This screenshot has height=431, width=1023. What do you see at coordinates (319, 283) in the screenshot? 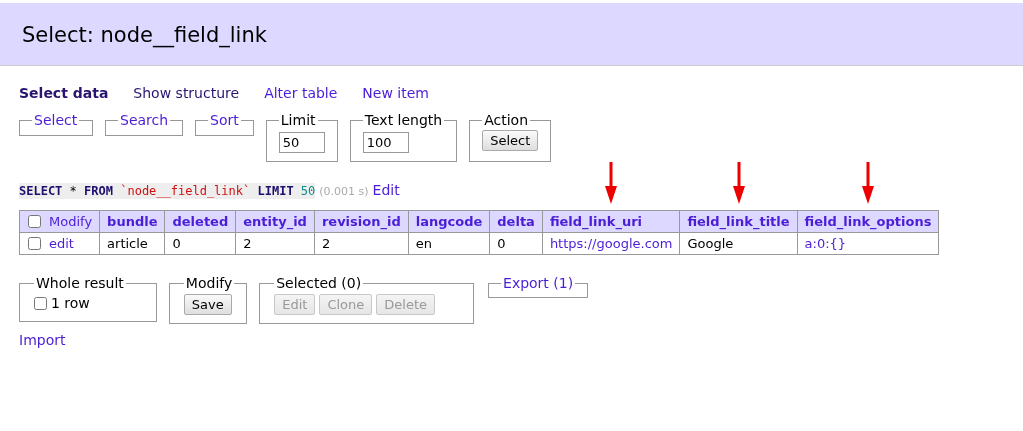
I see `group-label: Selected (0)` at bounding box center [319, 283].